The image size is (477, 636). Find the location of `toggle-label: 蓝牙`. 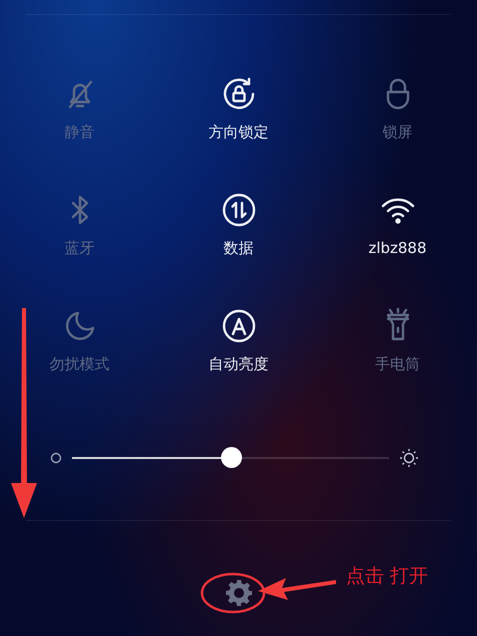

toggle-label: 蓝牙 is located at coordinates (79, 248).